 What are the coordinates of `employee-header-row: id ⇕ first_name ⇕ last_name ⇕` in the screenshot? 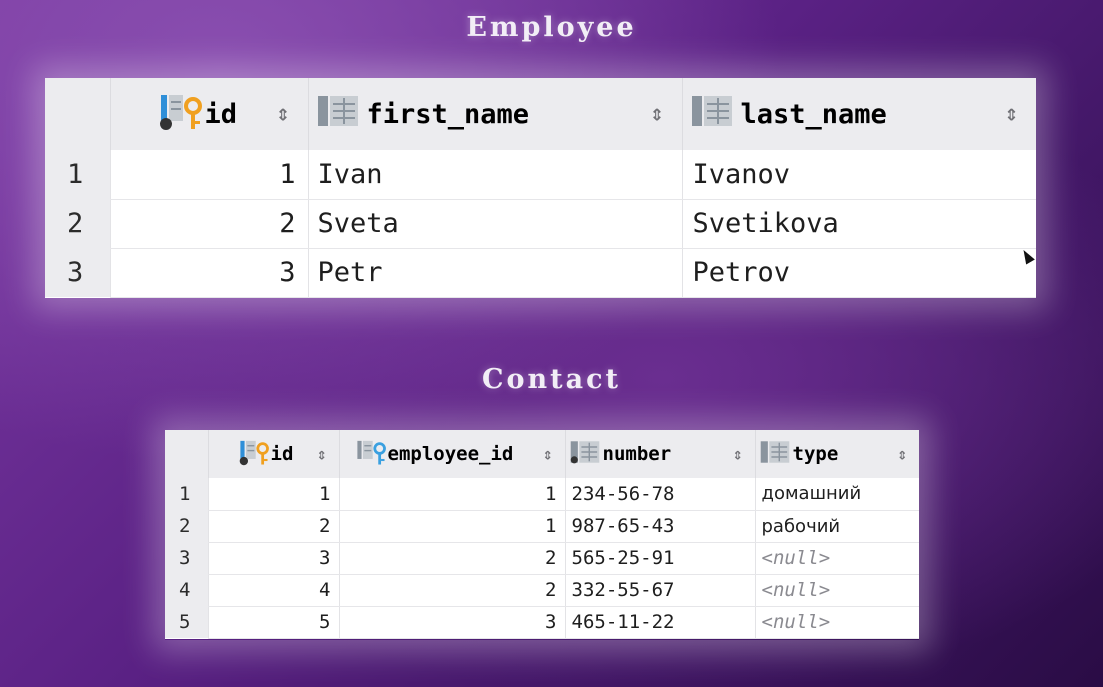 It's located at (540, 114).